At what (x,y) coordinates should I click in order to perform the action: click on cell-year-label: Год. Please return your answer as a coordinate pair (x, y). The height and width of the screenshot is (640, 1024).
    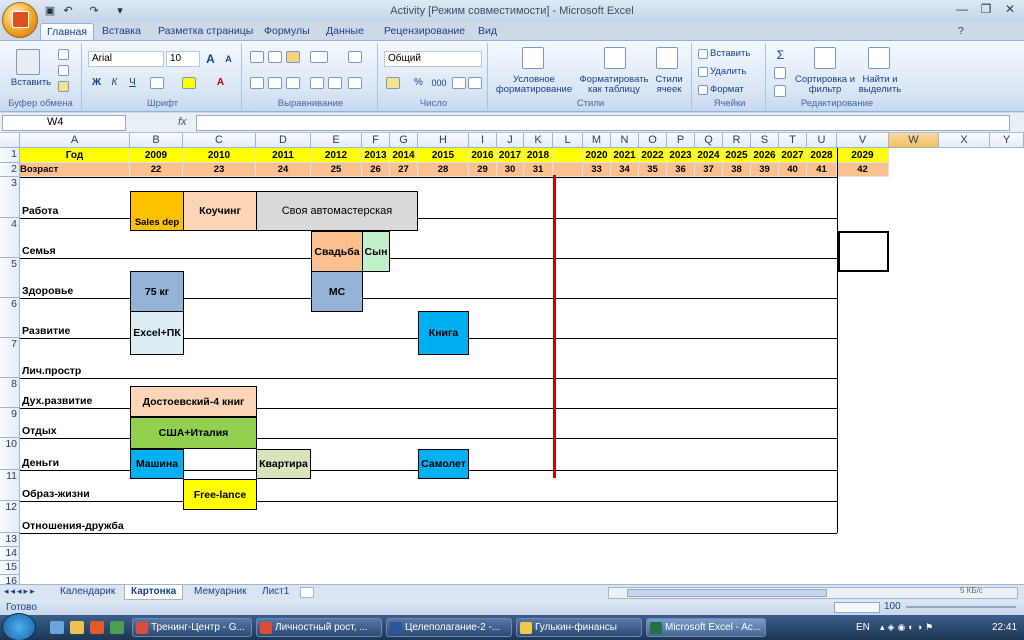
    Looking at the image, I should click on (75, 155).